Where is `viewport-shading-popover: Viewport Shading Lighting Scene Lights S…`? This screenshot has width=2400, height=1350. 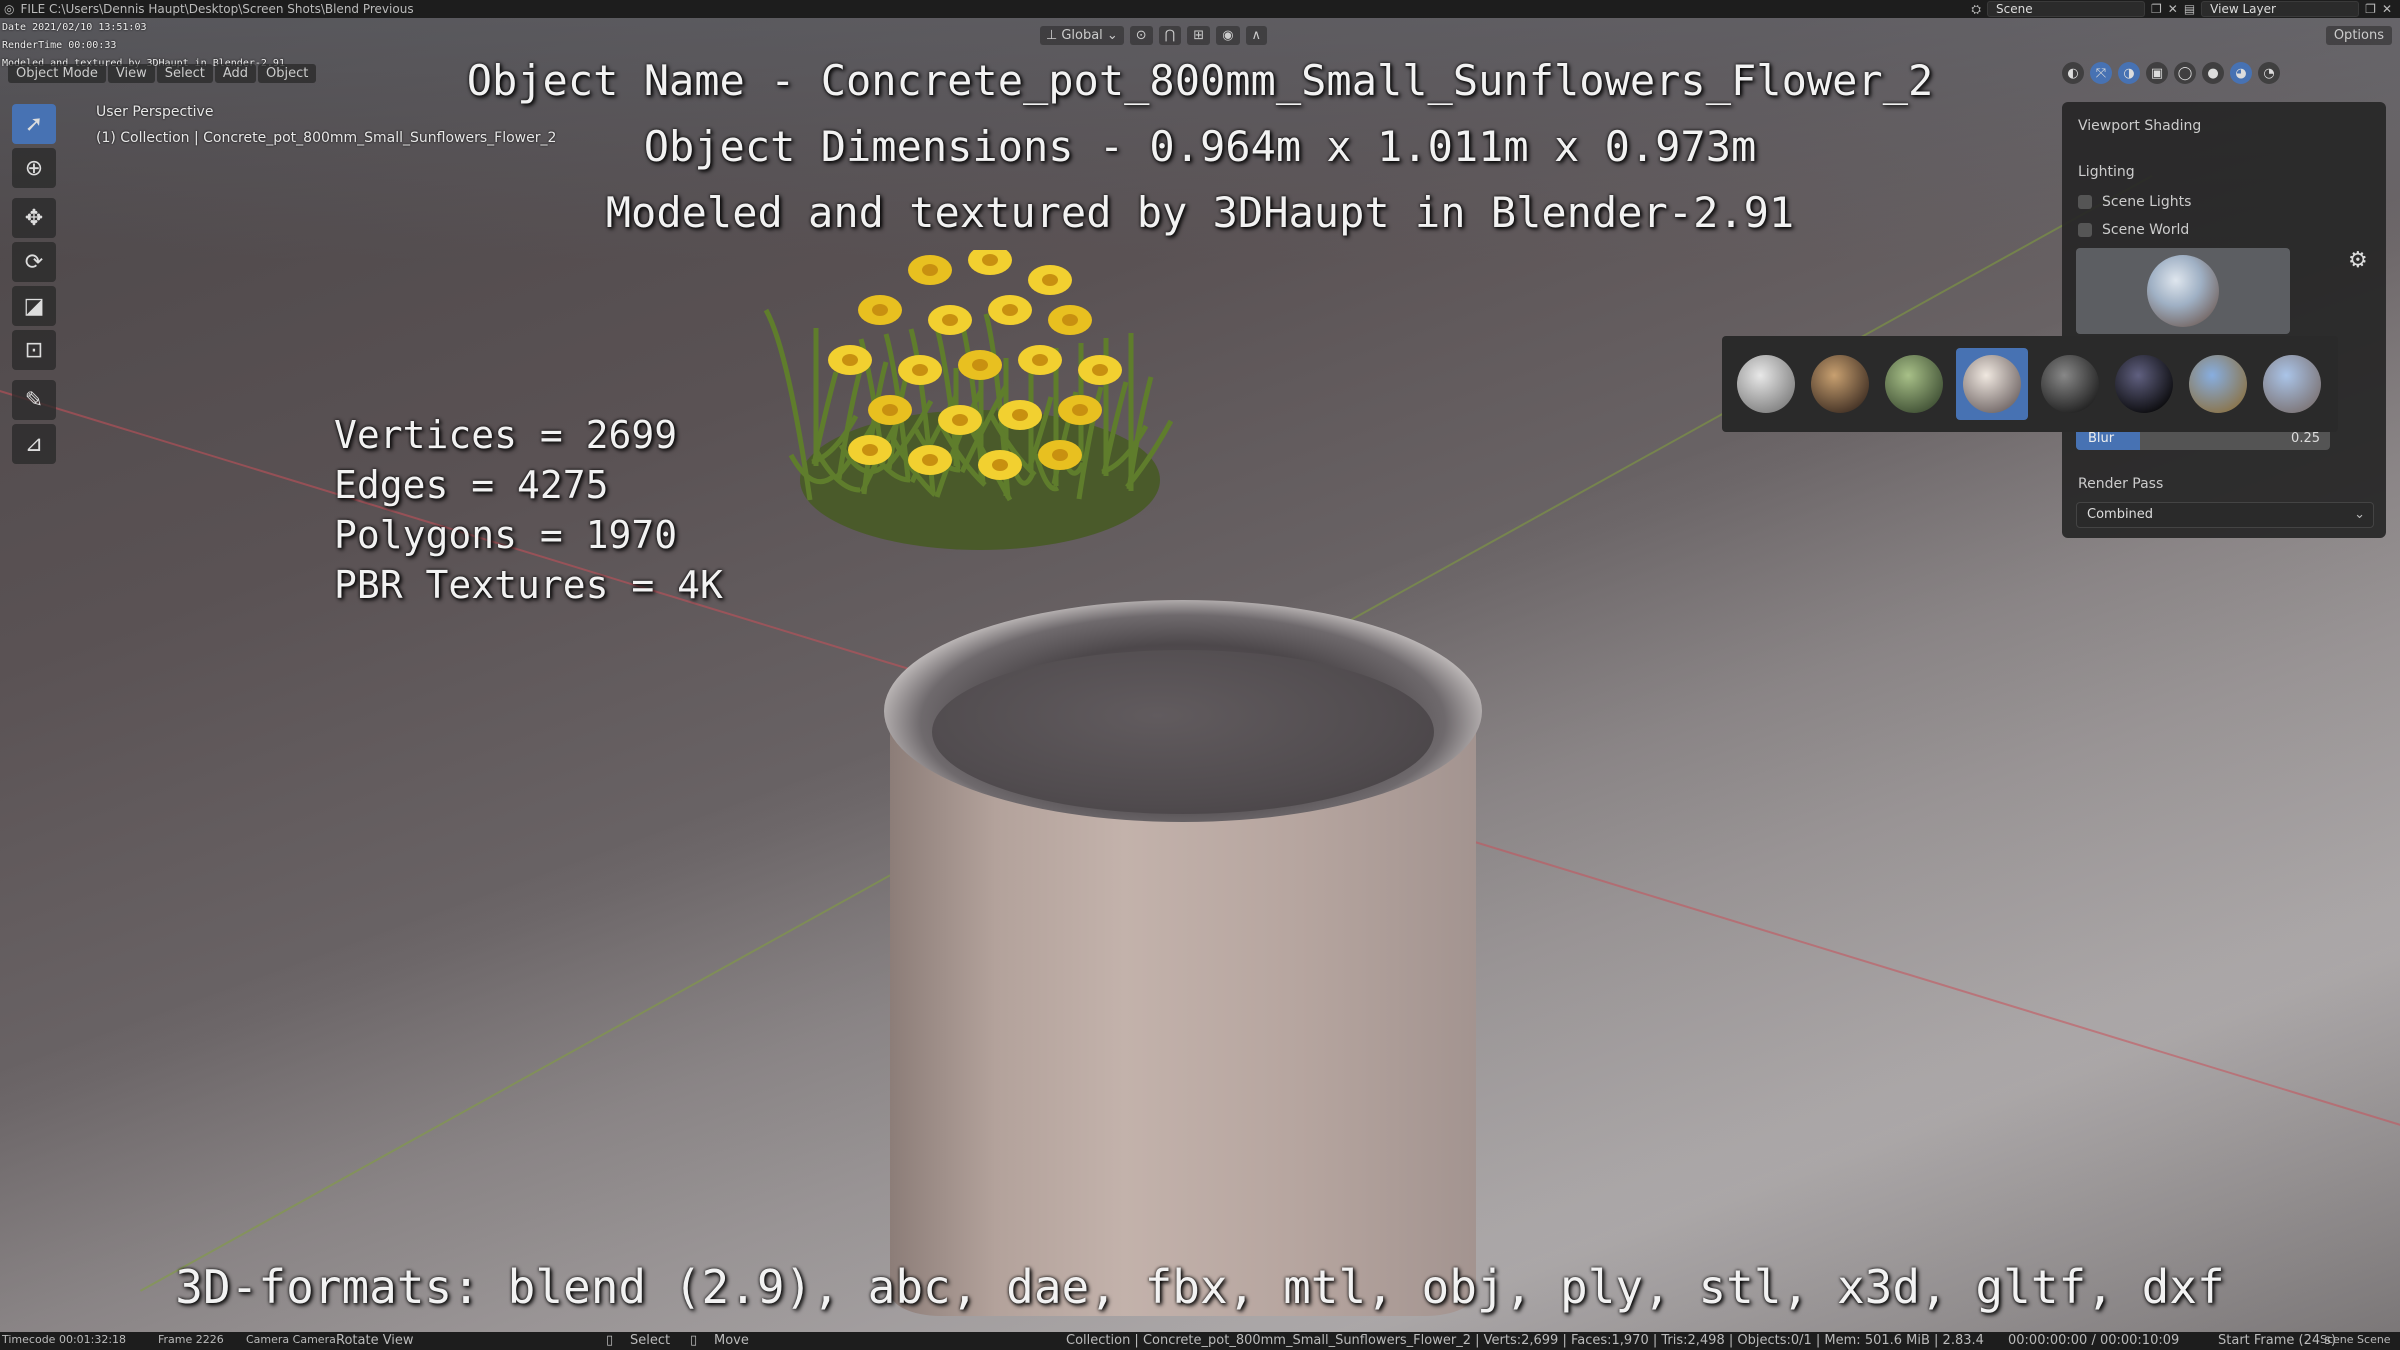 viewport-shading-popover: Viewport Shading Lighting Scene Lights S… is located at coordinates (2224, 320).